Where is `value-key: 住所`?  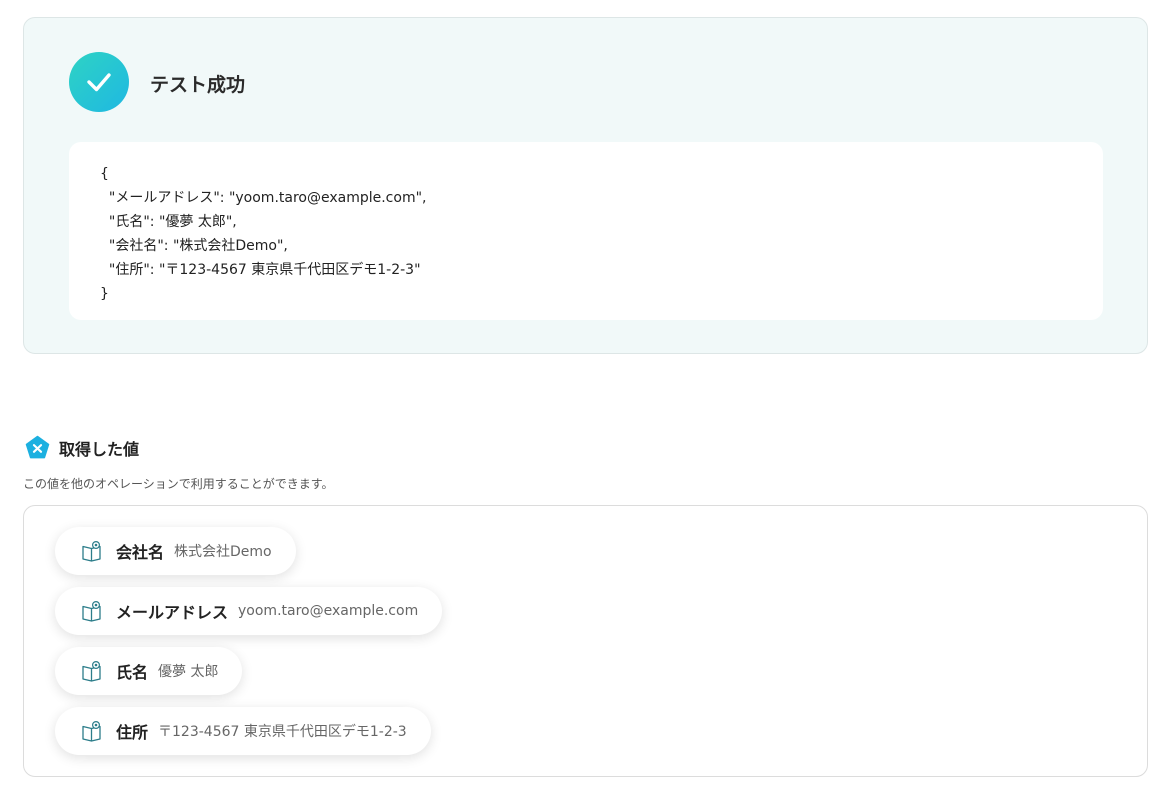 value-key: 住所 is located at coordinates (132, 732).